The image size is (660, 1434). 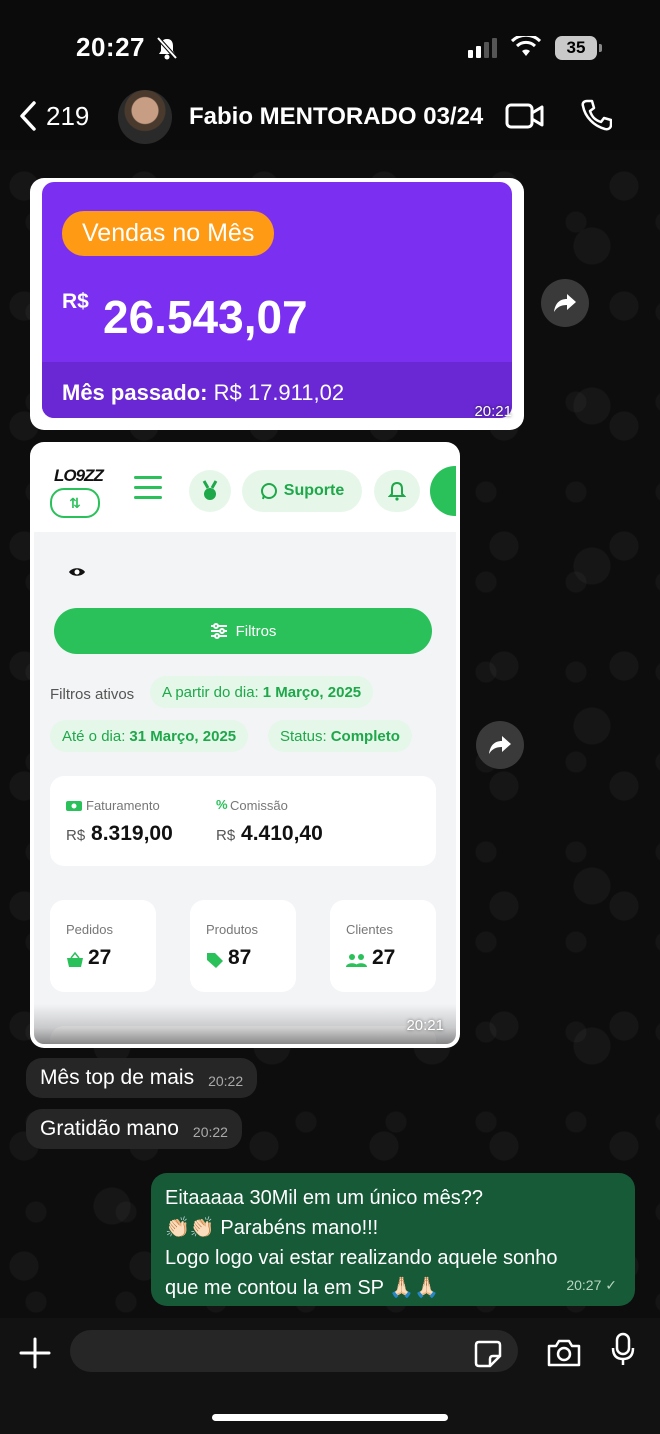 What do you see at coordinates (330, 48) in the screenshot?
I see `status-bar: 20:27 35` at bounding box center [330, 48].